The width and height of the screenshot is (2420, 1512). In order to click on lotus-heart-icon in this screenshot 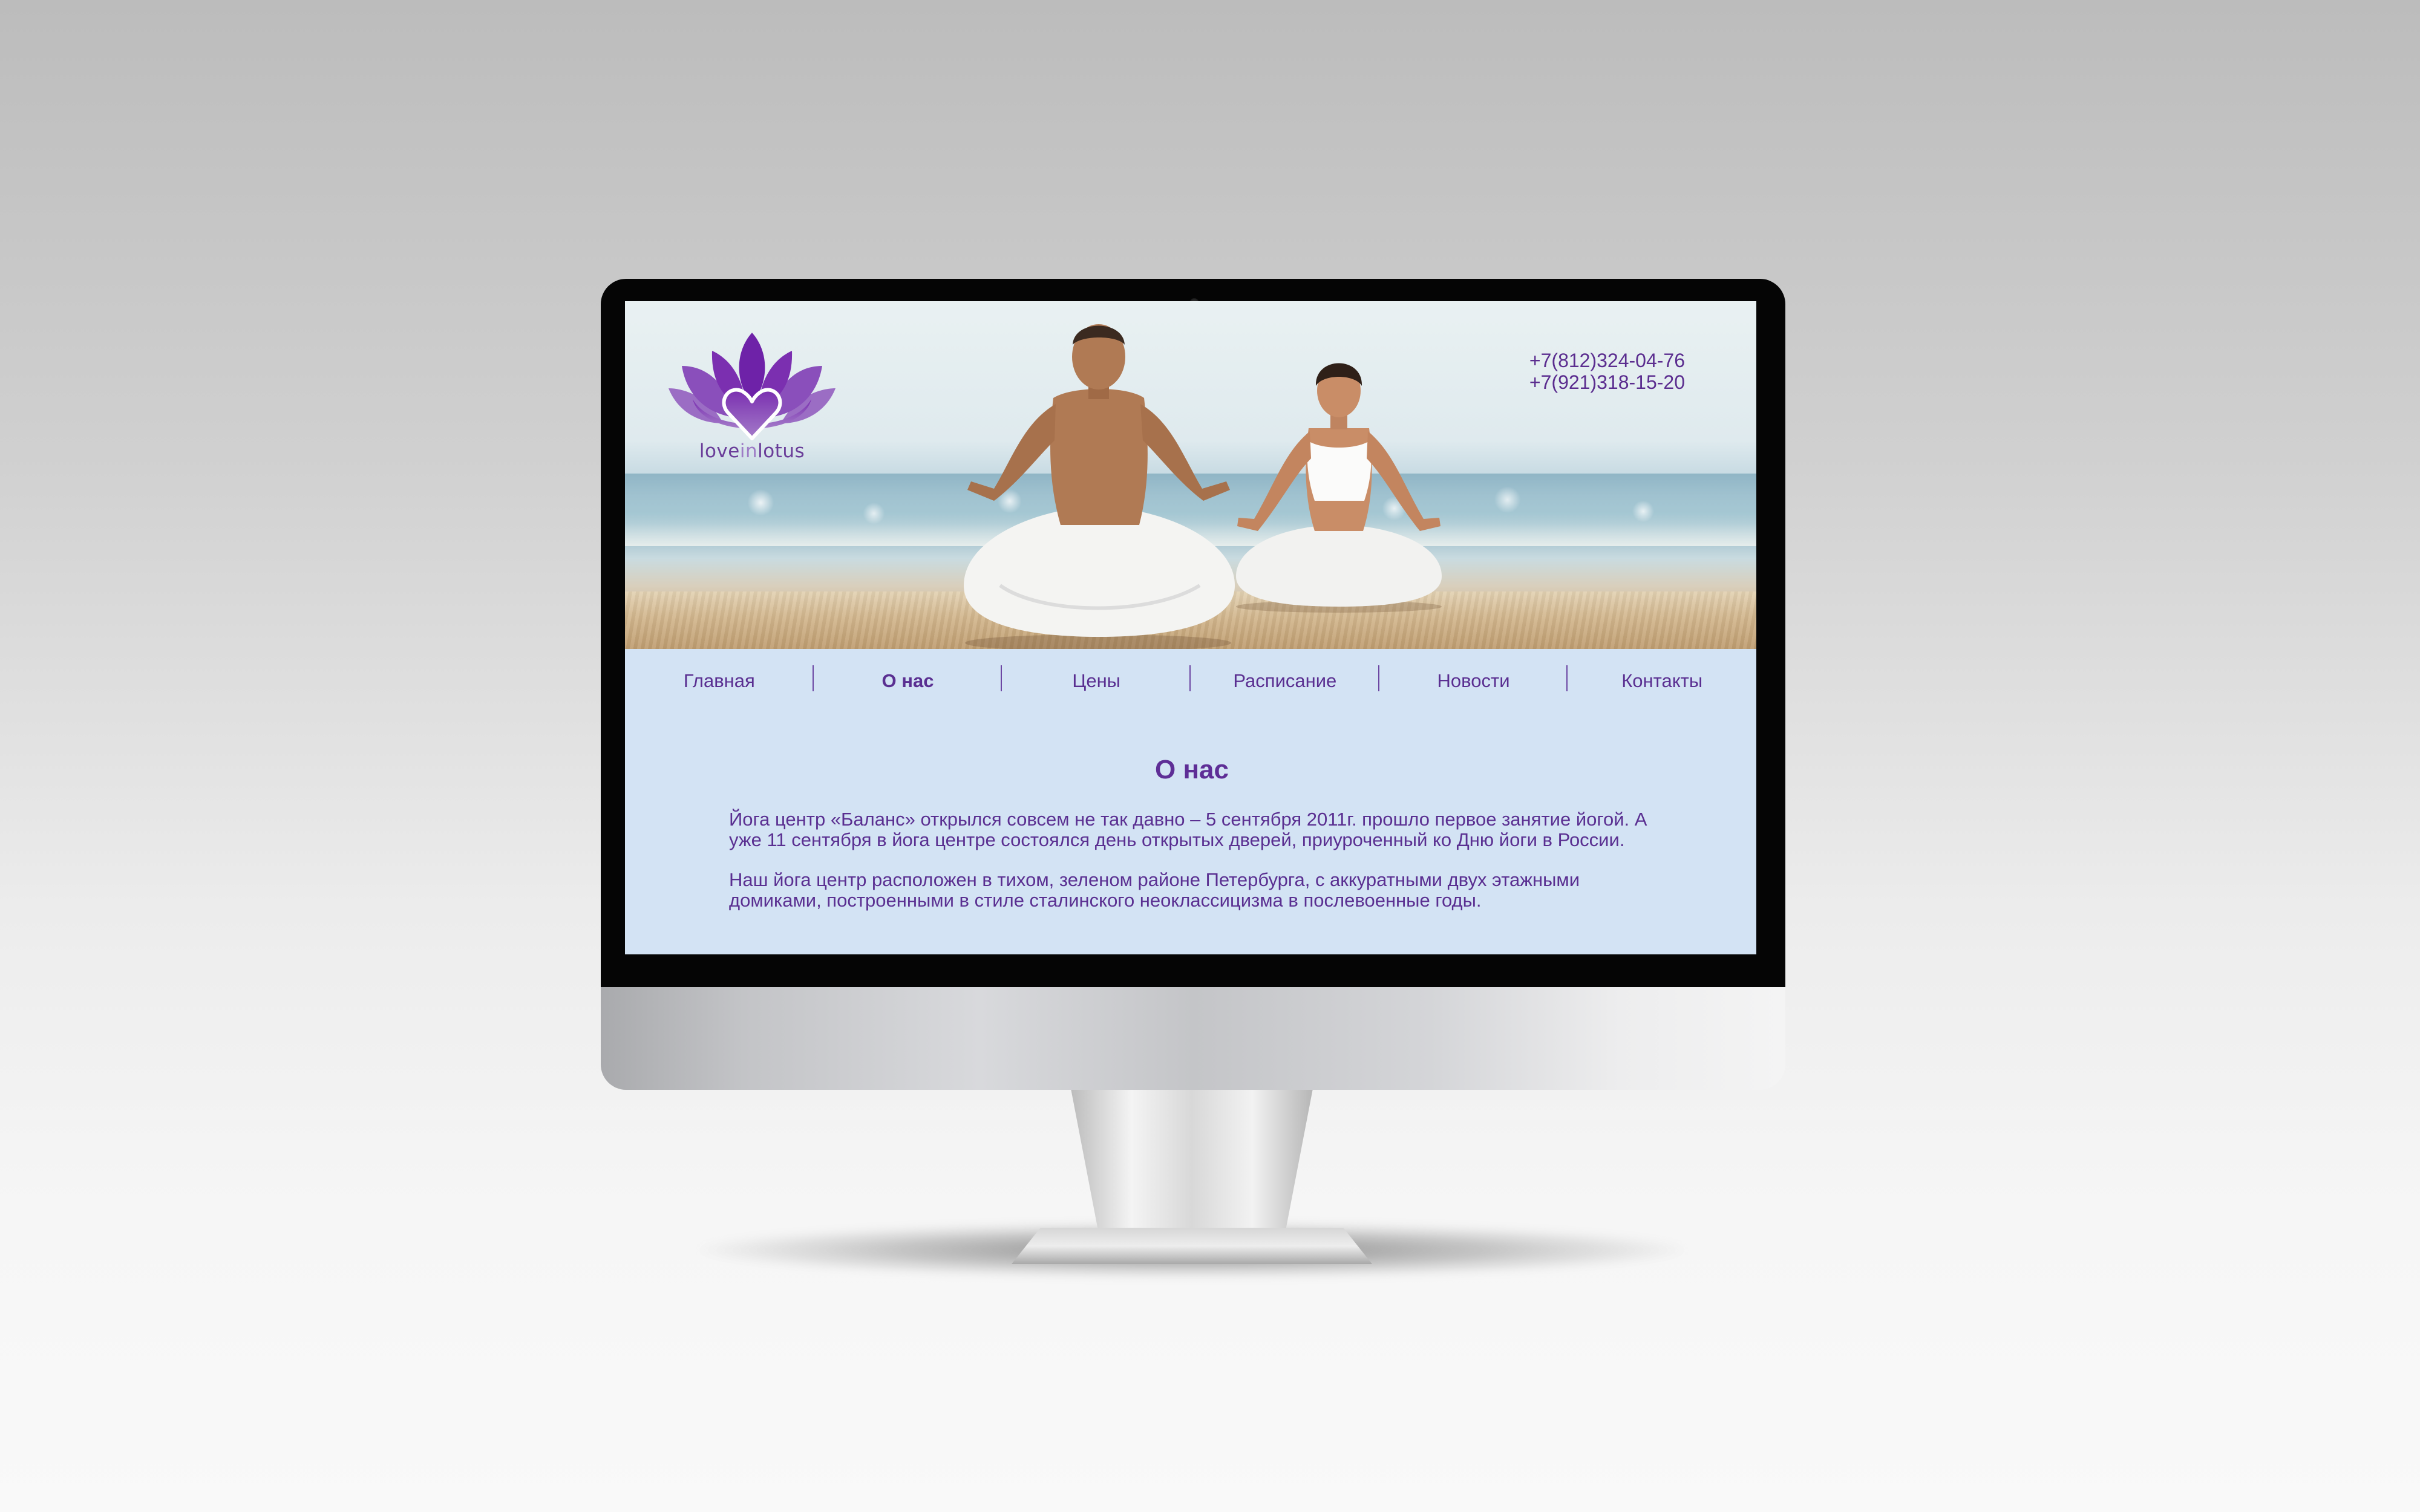, I will do `click(752, 386)`.